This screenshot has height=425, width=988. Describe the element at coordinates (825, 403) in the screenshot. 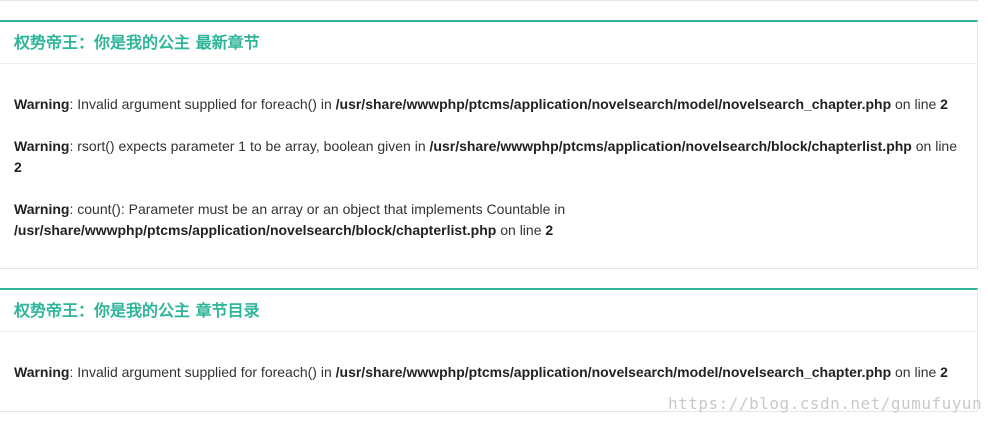

I see `blog-watermark: https://blog.csdn.net/gumufuyun` at that location.